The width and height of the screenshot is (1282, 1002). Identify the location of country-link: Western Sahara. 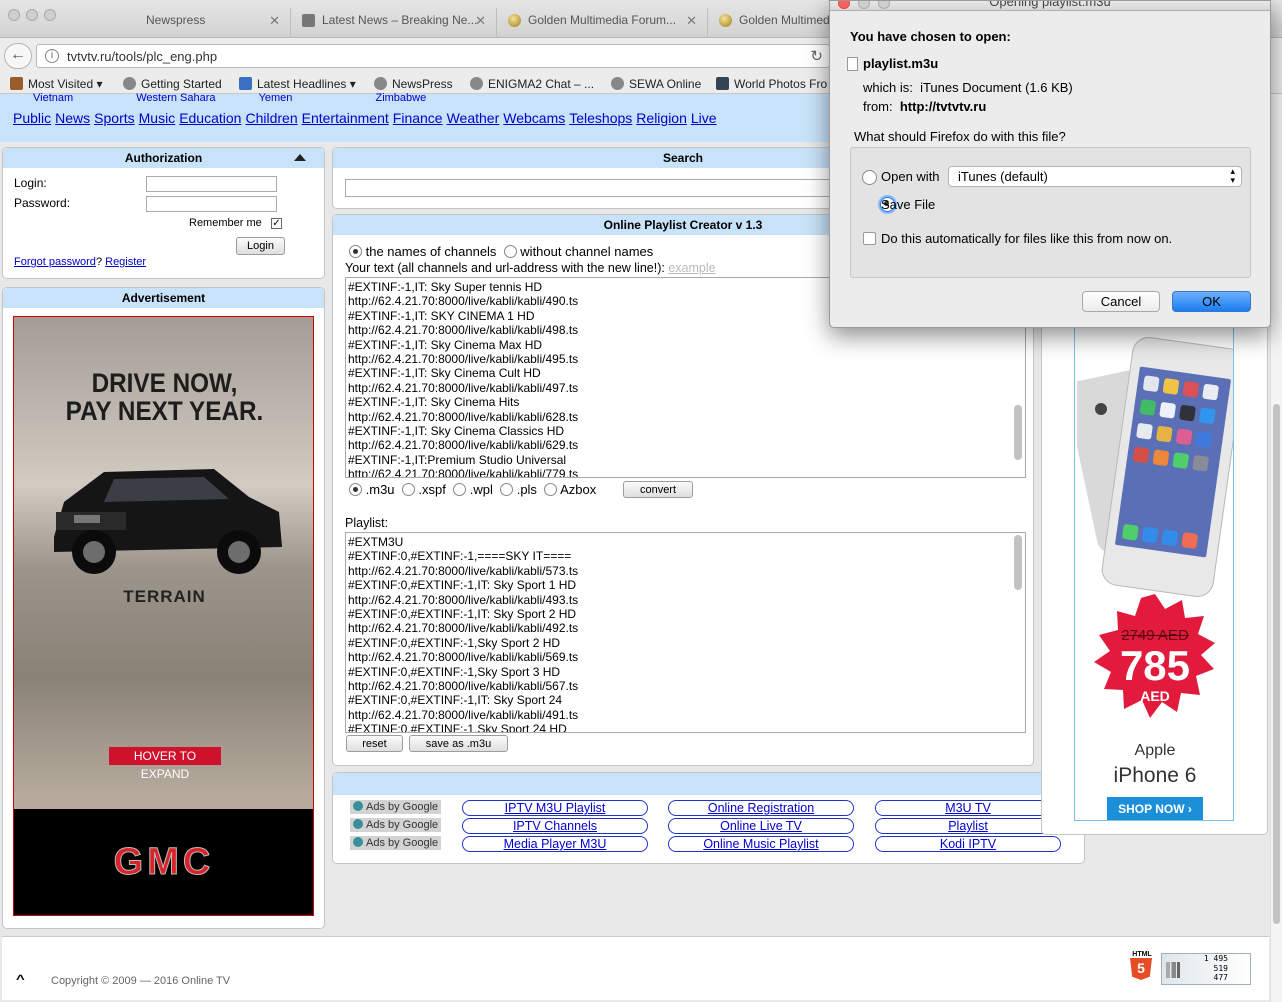
(175, 97).